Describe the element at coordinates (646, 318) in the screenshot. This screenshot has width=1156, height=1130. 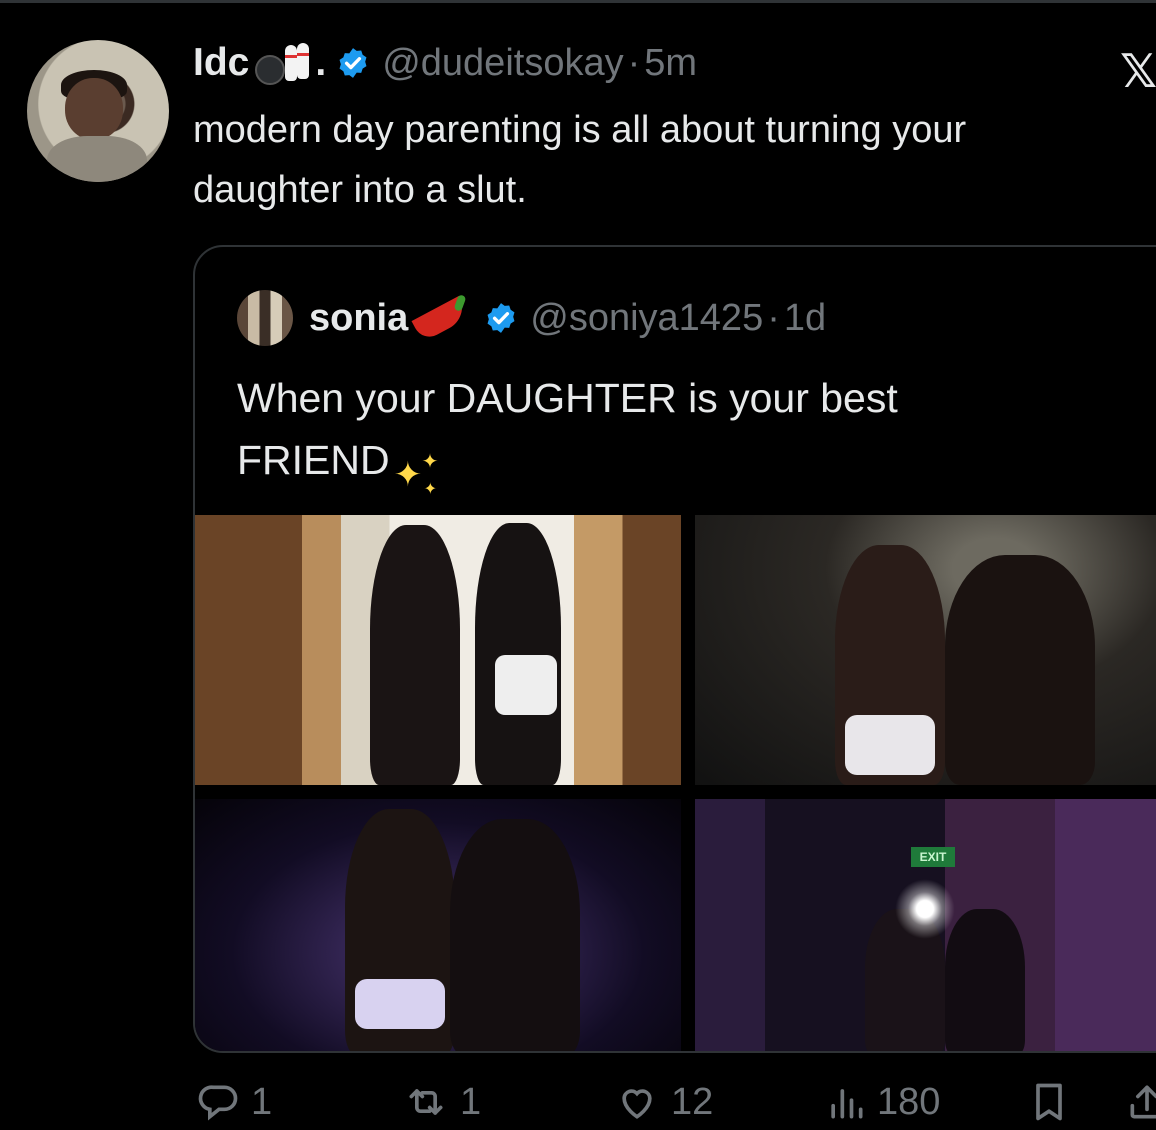
I see `quoted-author-handle: @soniya1425` at that location.